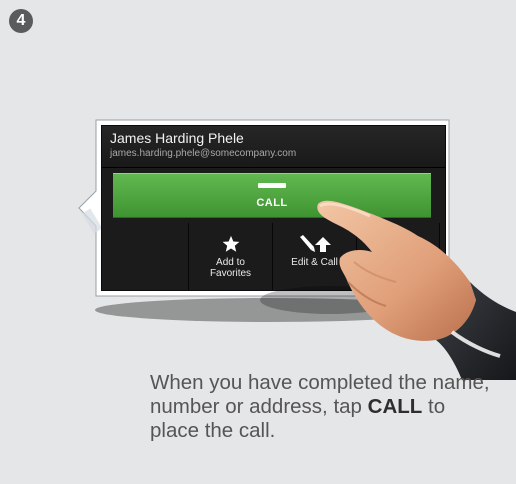 The width and height of the screenshot is (516, 484). What do you see at coordinates (395, 406) in the screenshot?
I see `instruction-call-emphasis: CALL` at bounding box center [395, 406].